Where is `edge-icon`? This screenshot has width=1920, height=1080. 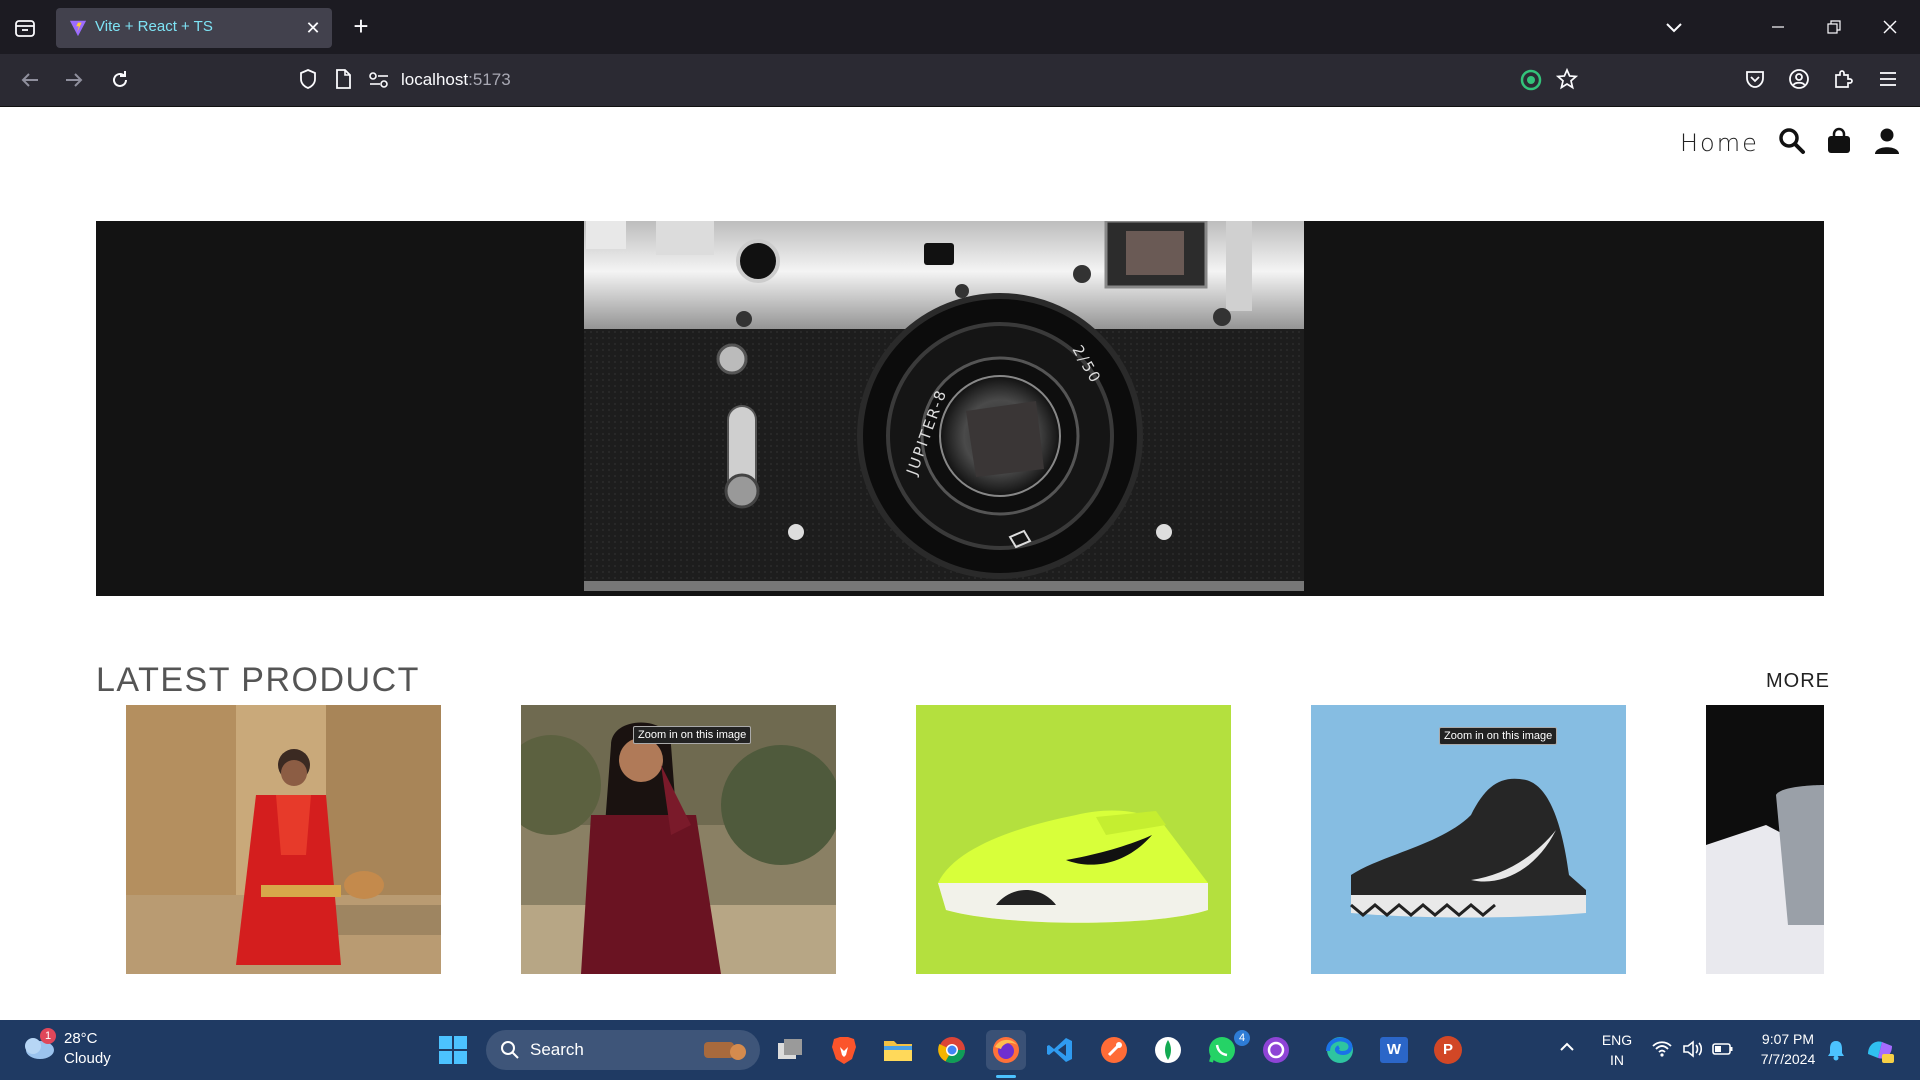 edge-icon is located at coordinates (1340, 1050).